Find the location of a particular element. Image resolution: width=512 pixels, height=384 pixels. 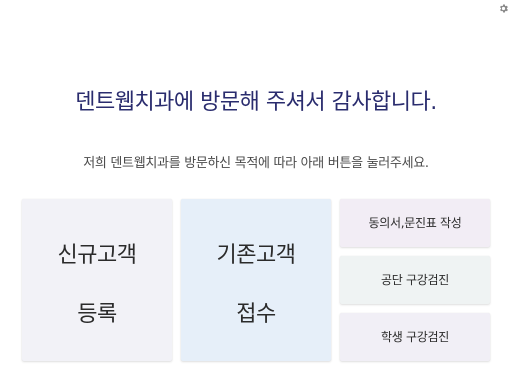

existing-patient-button: 기존고객 접수 is located at coordinates (256, 280).